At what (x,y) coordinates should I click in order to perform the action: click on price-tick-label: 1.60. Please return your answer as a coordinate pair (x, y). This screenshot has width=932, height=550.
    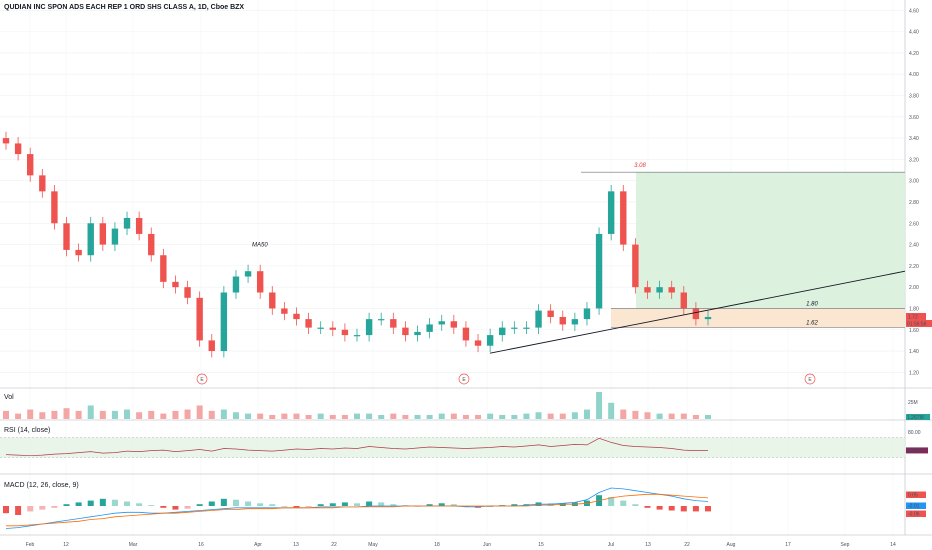
    Looking at the image, I should click on (914, 331).